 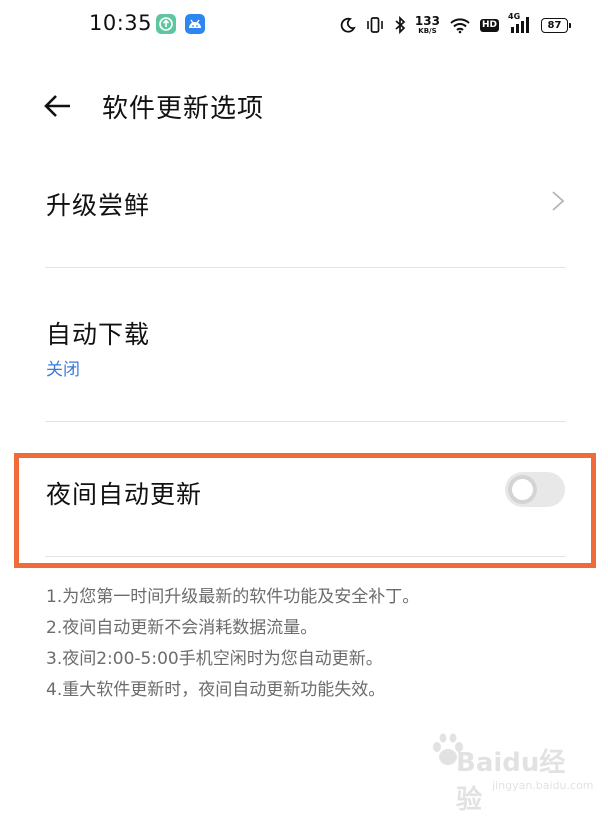 I want to click on divider, so click(x=305, y=556).